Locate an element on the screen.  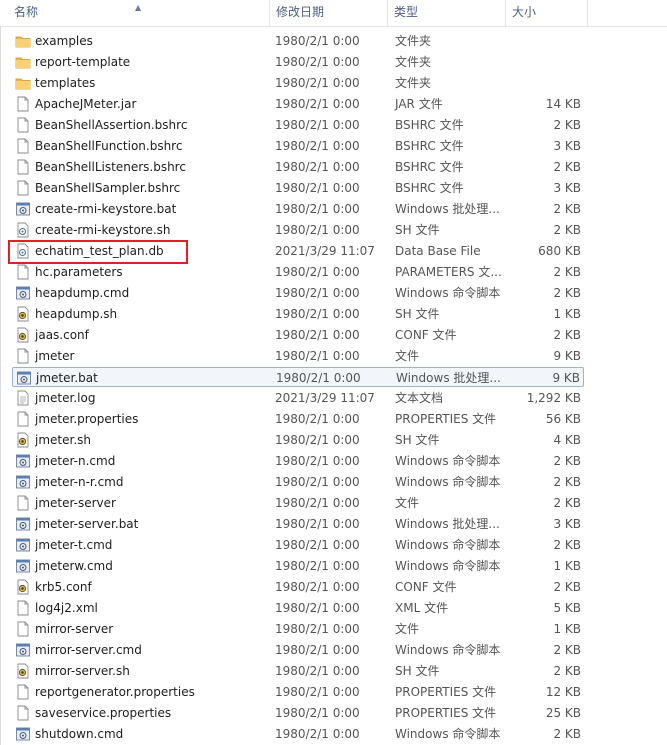
file-row: templates 1980/2/1 0:00 文件夹 is located at coordinates (298, 83).